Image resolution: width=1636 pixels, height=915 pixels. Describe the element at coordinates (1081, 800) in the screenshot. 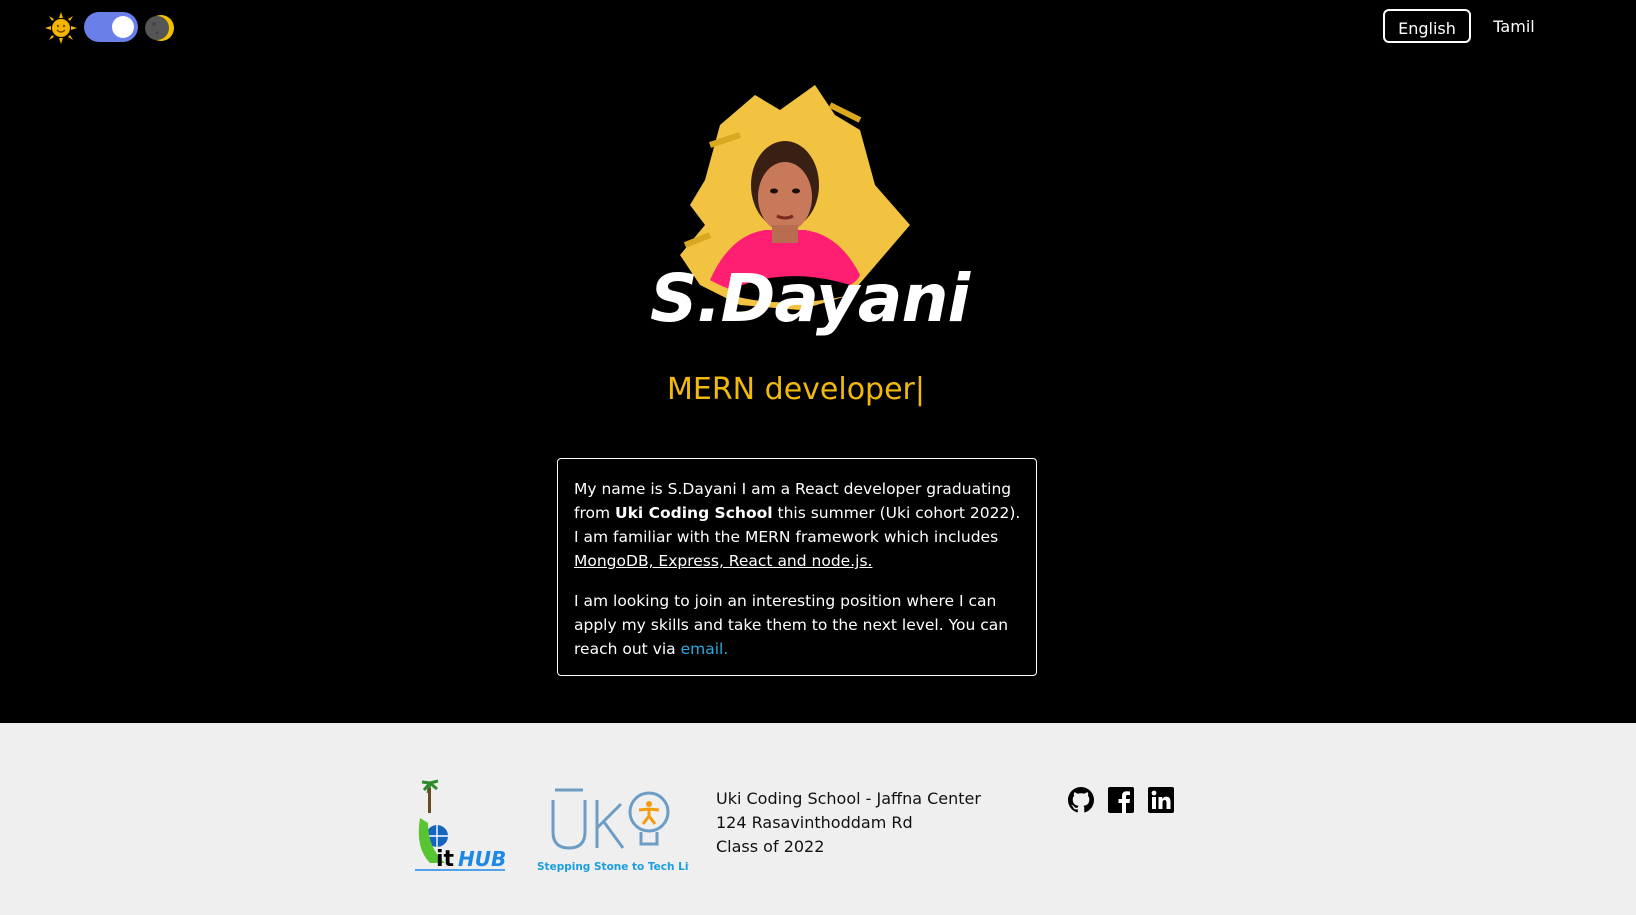

I see `github-icon` at that location.